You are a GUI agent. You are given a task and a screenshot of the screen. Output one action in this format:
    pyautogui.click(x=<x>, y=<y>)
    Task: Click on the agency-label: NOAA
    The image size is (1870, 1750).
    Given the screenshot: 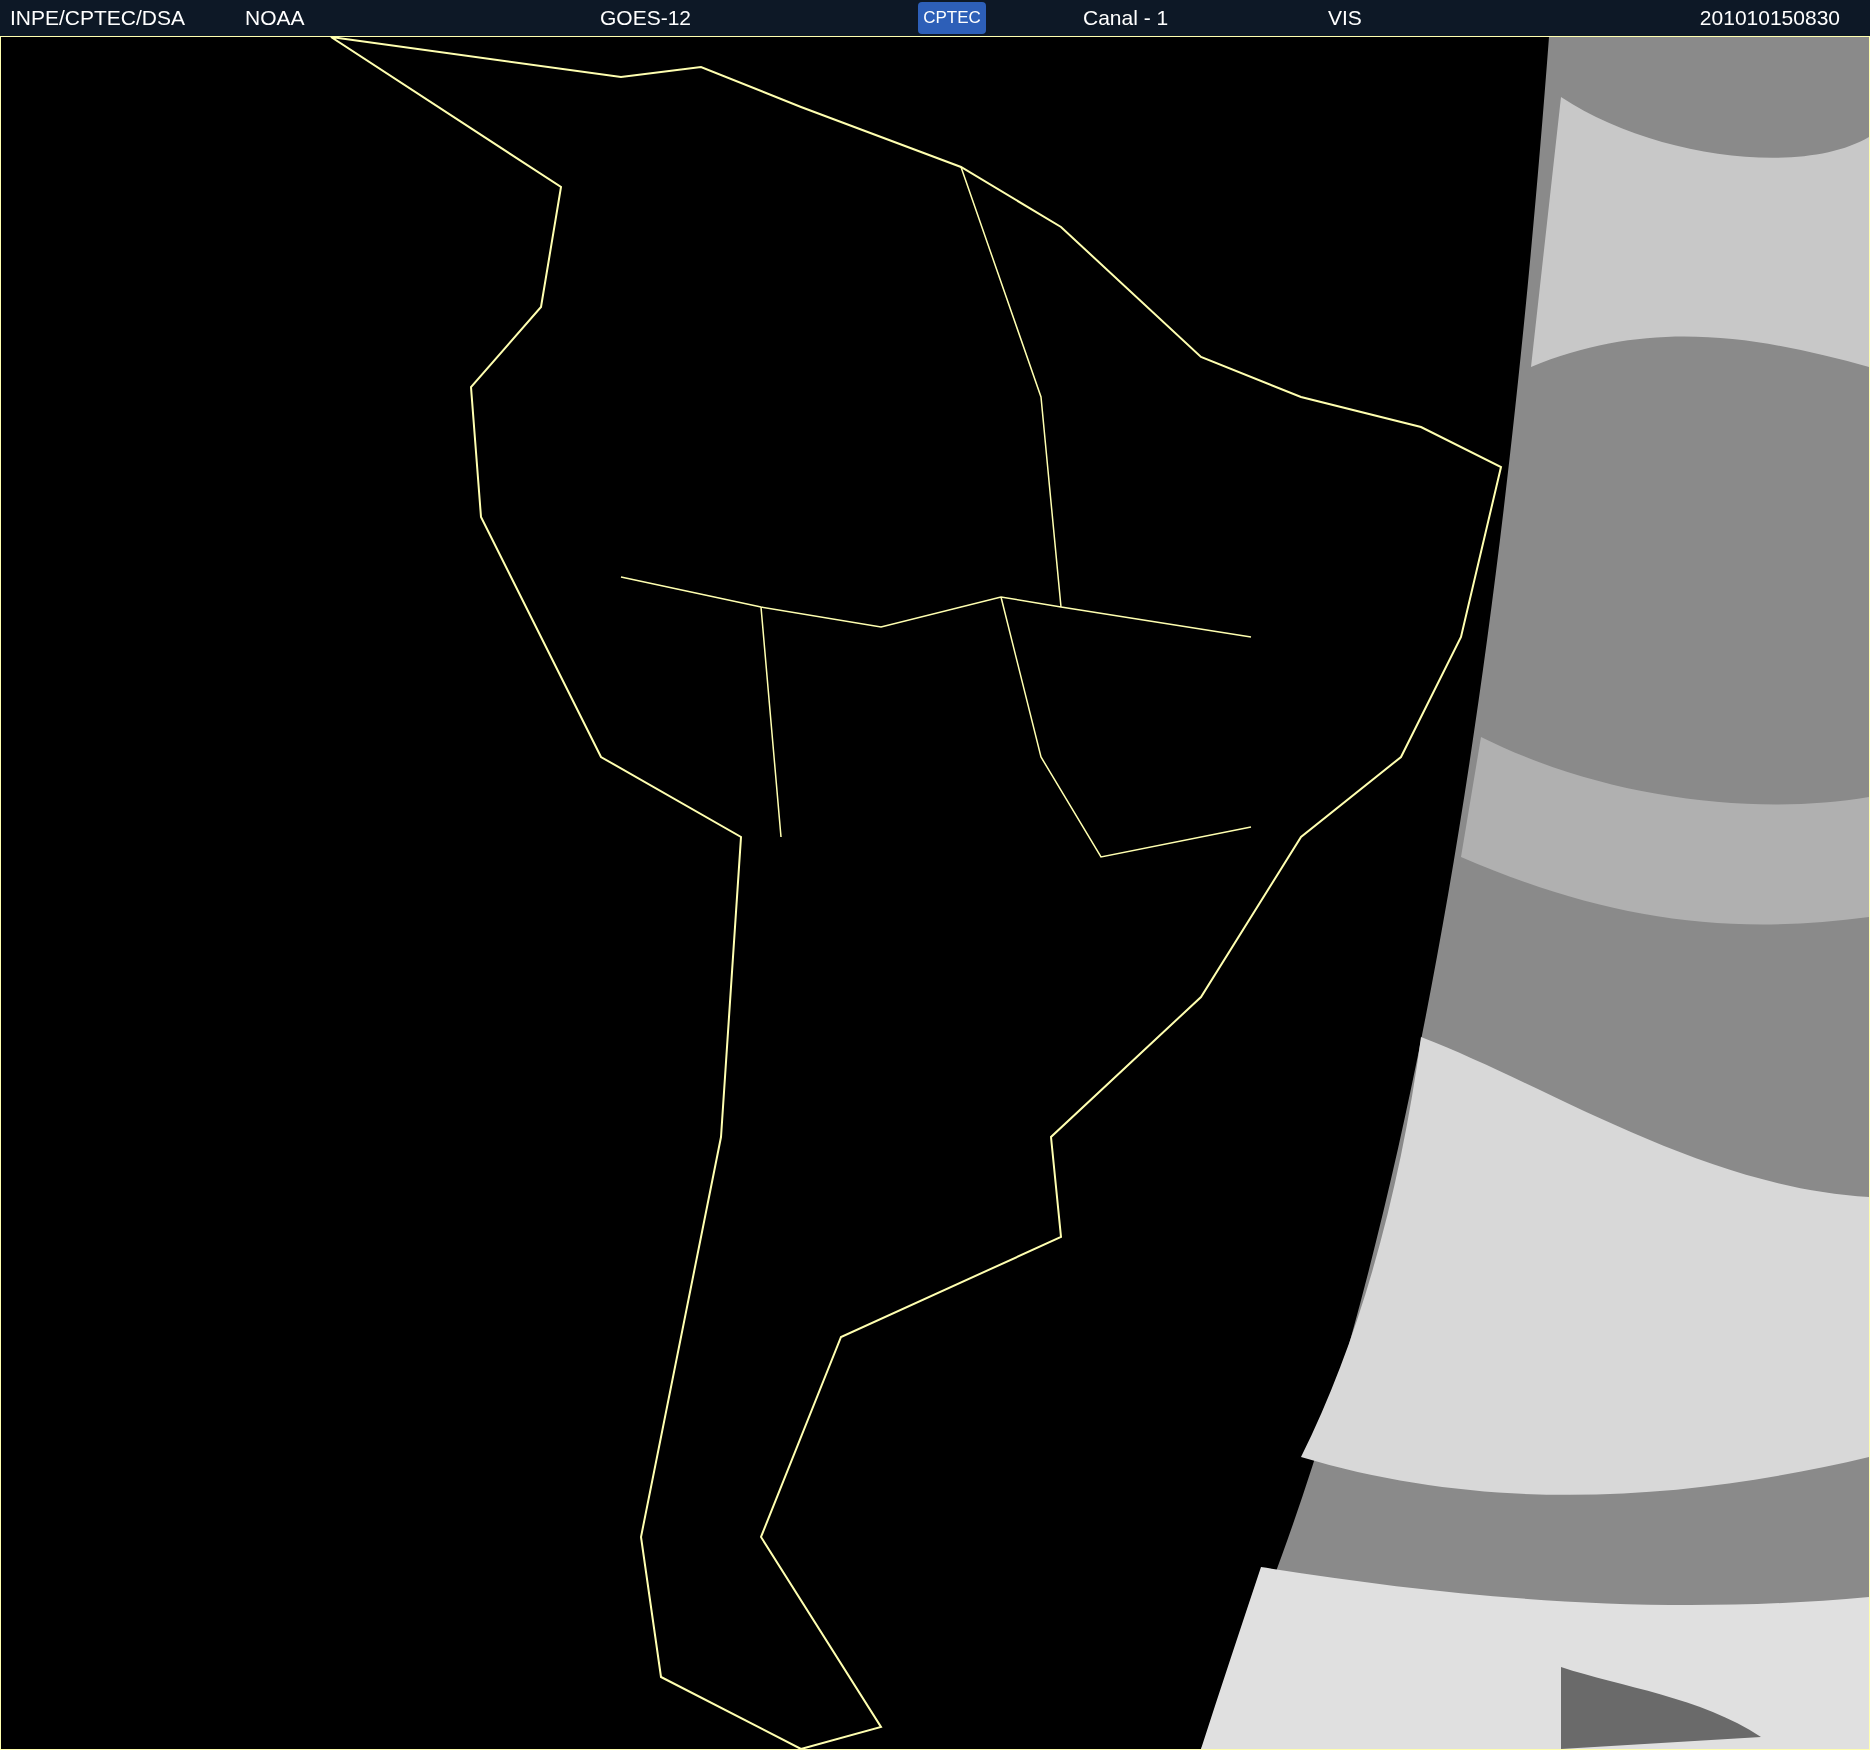 What is the action you would take?
    pyautogui.click(x=275, y=18)
    